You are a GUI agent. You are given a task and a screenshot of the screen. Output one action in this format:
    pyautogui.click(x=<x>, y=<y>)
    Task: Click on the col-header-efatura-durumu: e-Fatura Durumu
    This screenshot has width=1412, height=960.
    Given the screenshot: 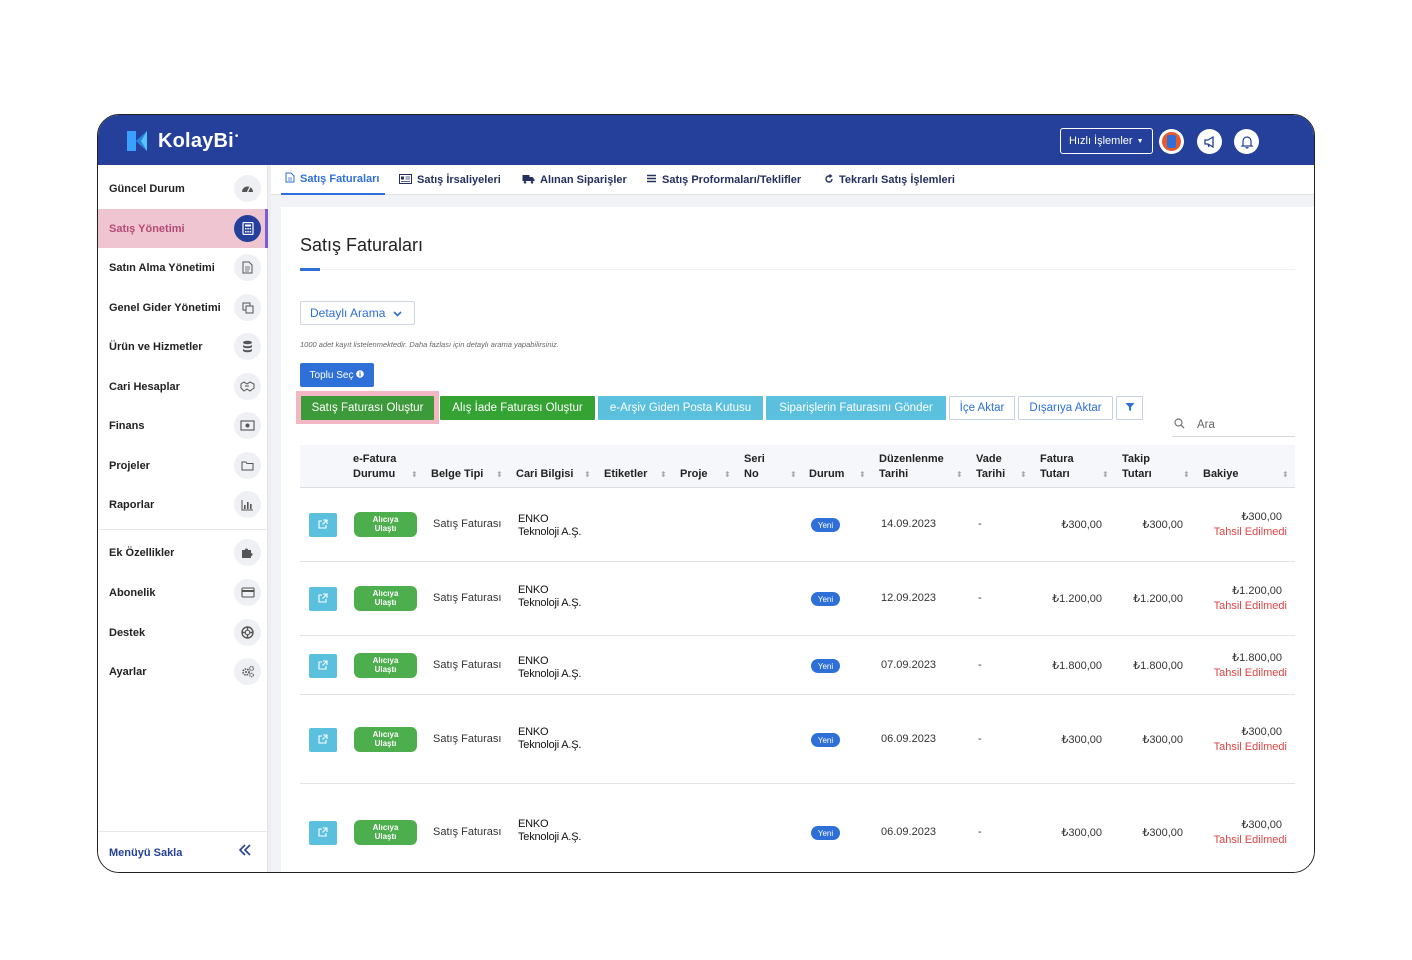 What is the action you would take?
    pyautogui.click(x=374, y=467)
    